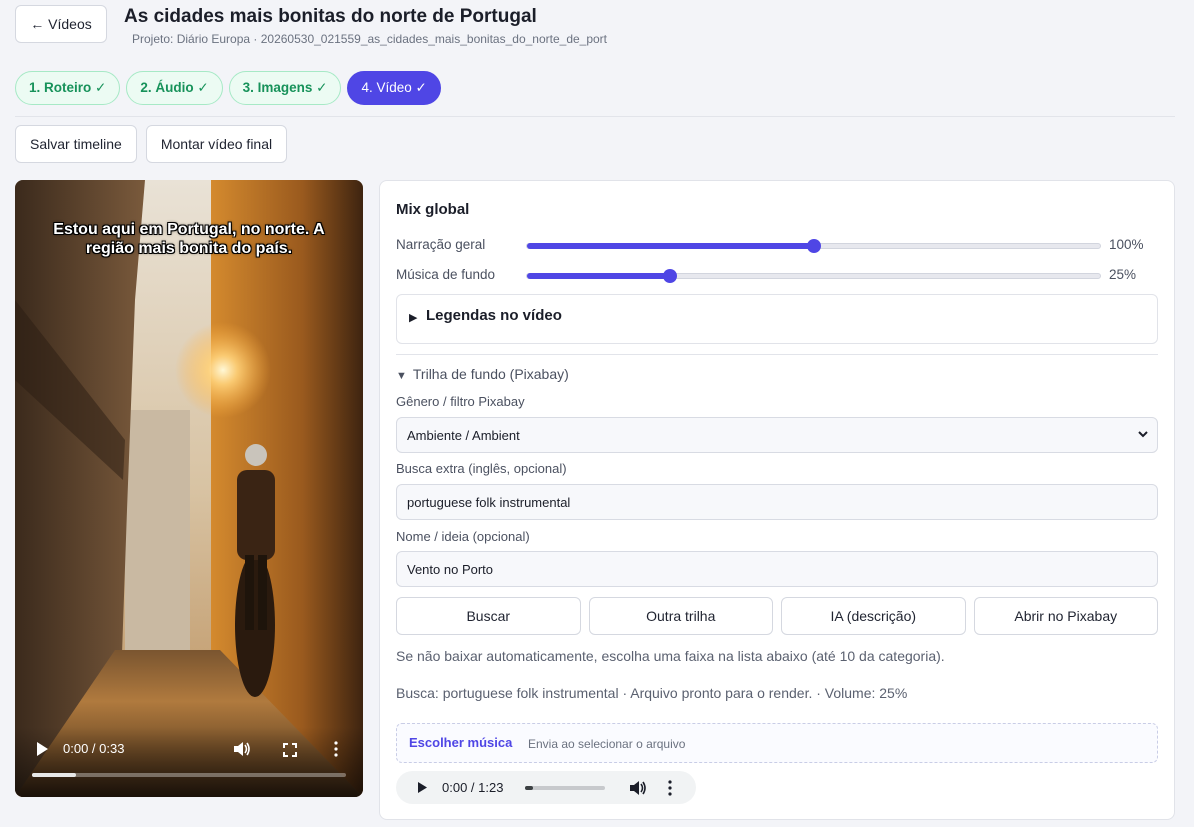  What do you see at coordinates (813, 276) in the screenshot?
I see `music-slider` at bounding box center [813, 276].